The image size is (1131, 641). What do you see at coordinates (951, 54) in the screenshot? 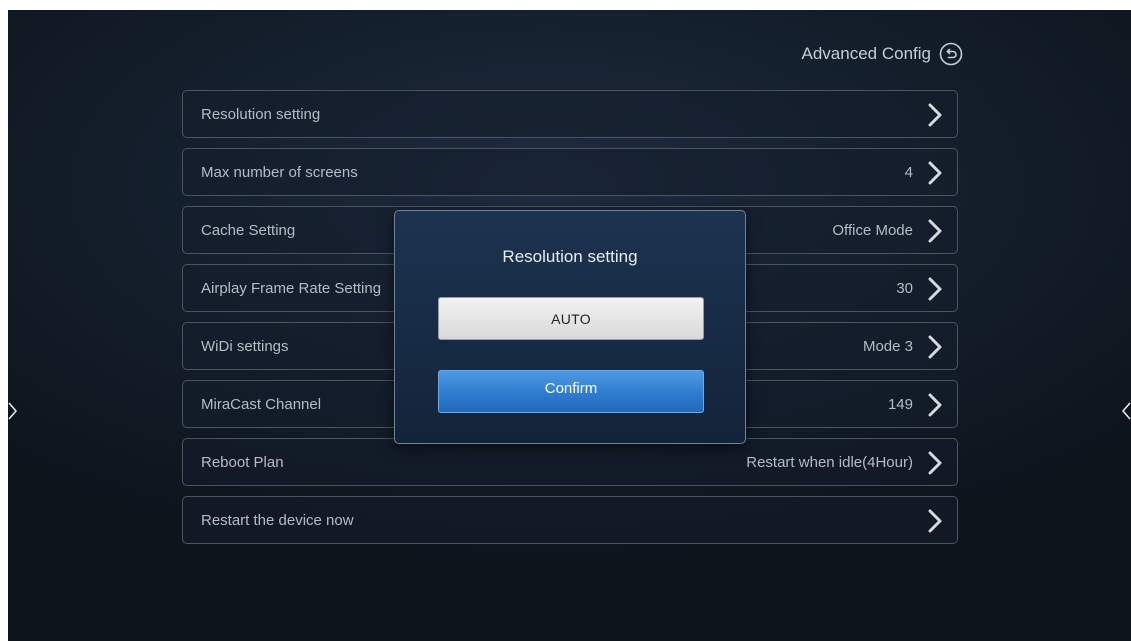
I see `back-circle-icon` at bounding box center [951, 54].